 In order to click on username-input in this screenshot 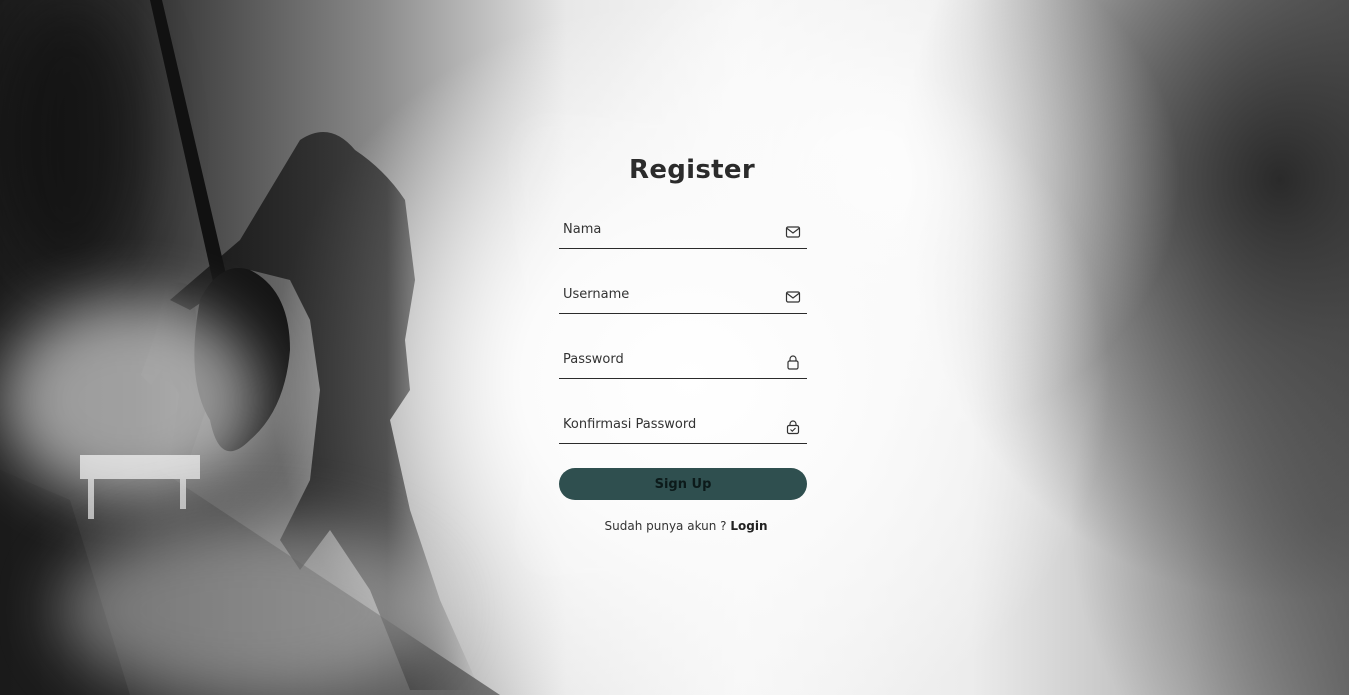, I will do `click(670, 294)`.